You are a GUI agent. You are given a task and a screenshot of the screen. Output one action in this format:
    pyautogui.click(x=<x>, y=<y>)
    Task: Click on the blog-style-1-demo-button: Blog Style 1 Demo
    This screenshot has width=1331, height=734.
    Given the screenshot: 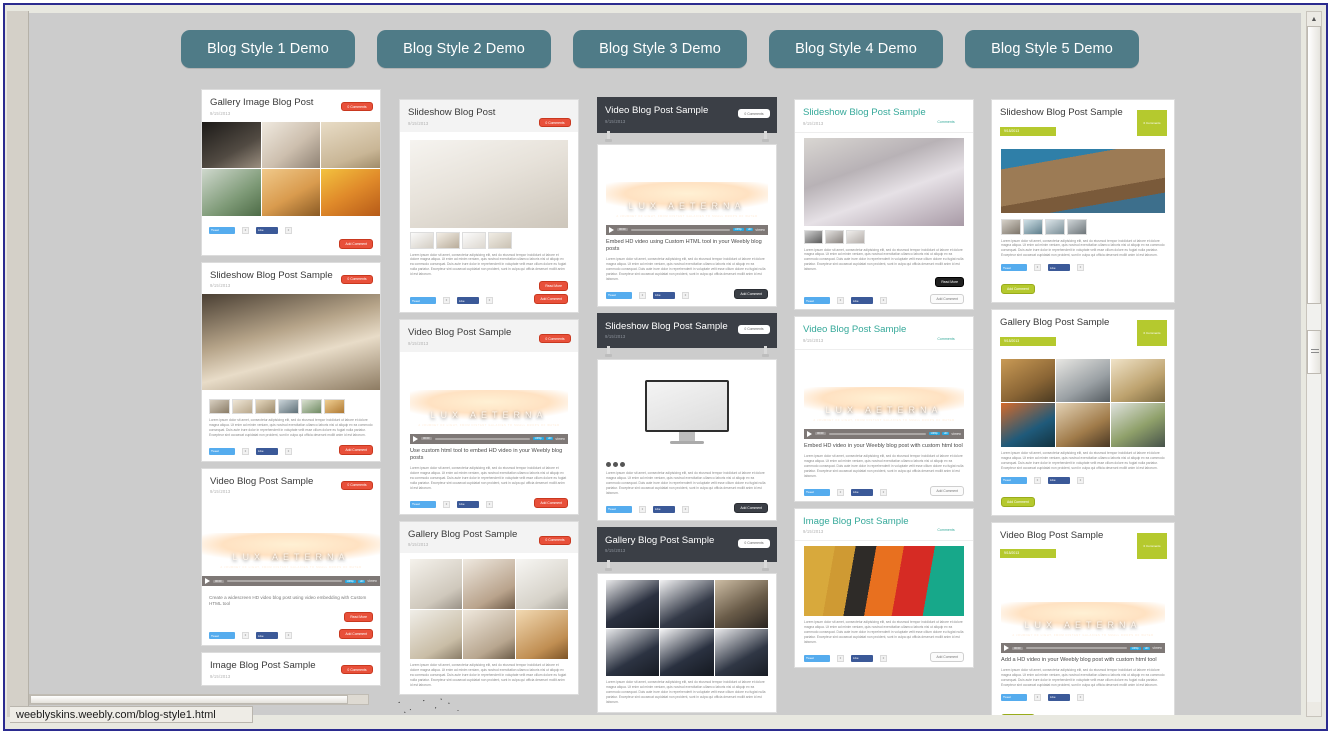 What is the action you would take?
    pyautogui.click(x=268, y=49)
    